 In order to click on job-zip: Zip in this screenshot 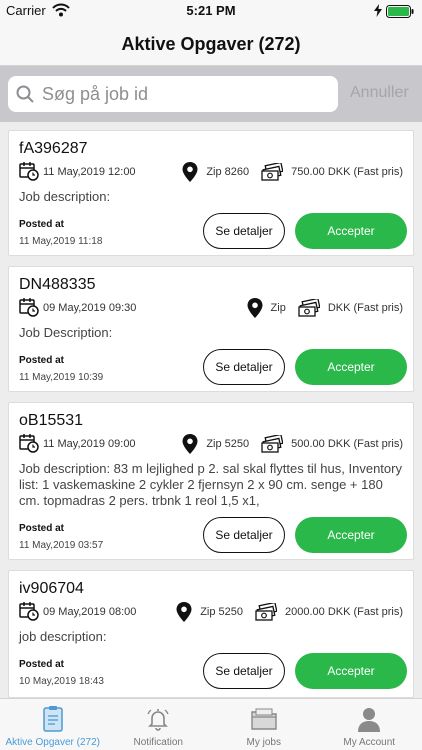, I will do `click(278, 308)`.